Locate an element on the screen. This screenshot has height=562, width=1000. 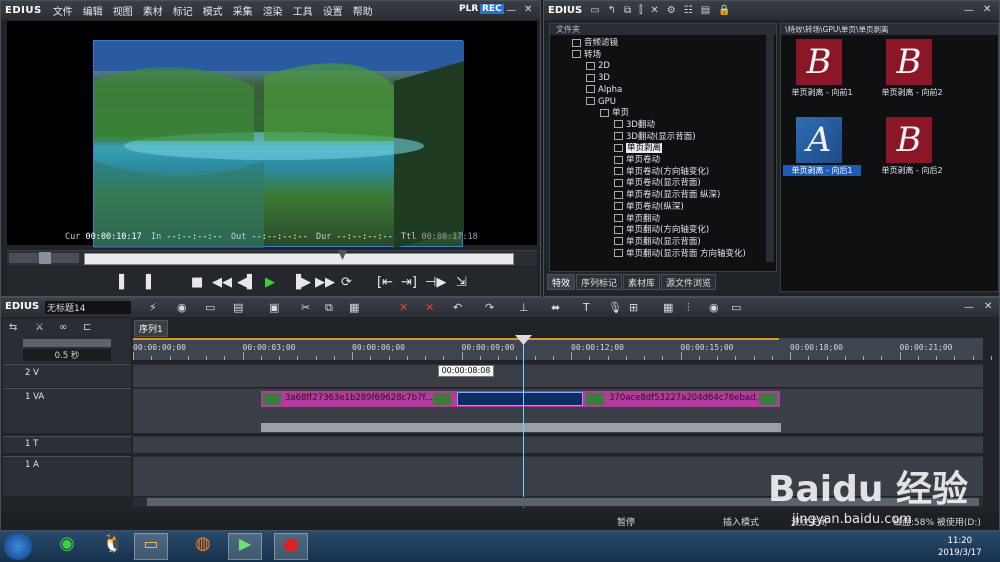
layout-icon: ▭ is located at coordinates (736, 307).